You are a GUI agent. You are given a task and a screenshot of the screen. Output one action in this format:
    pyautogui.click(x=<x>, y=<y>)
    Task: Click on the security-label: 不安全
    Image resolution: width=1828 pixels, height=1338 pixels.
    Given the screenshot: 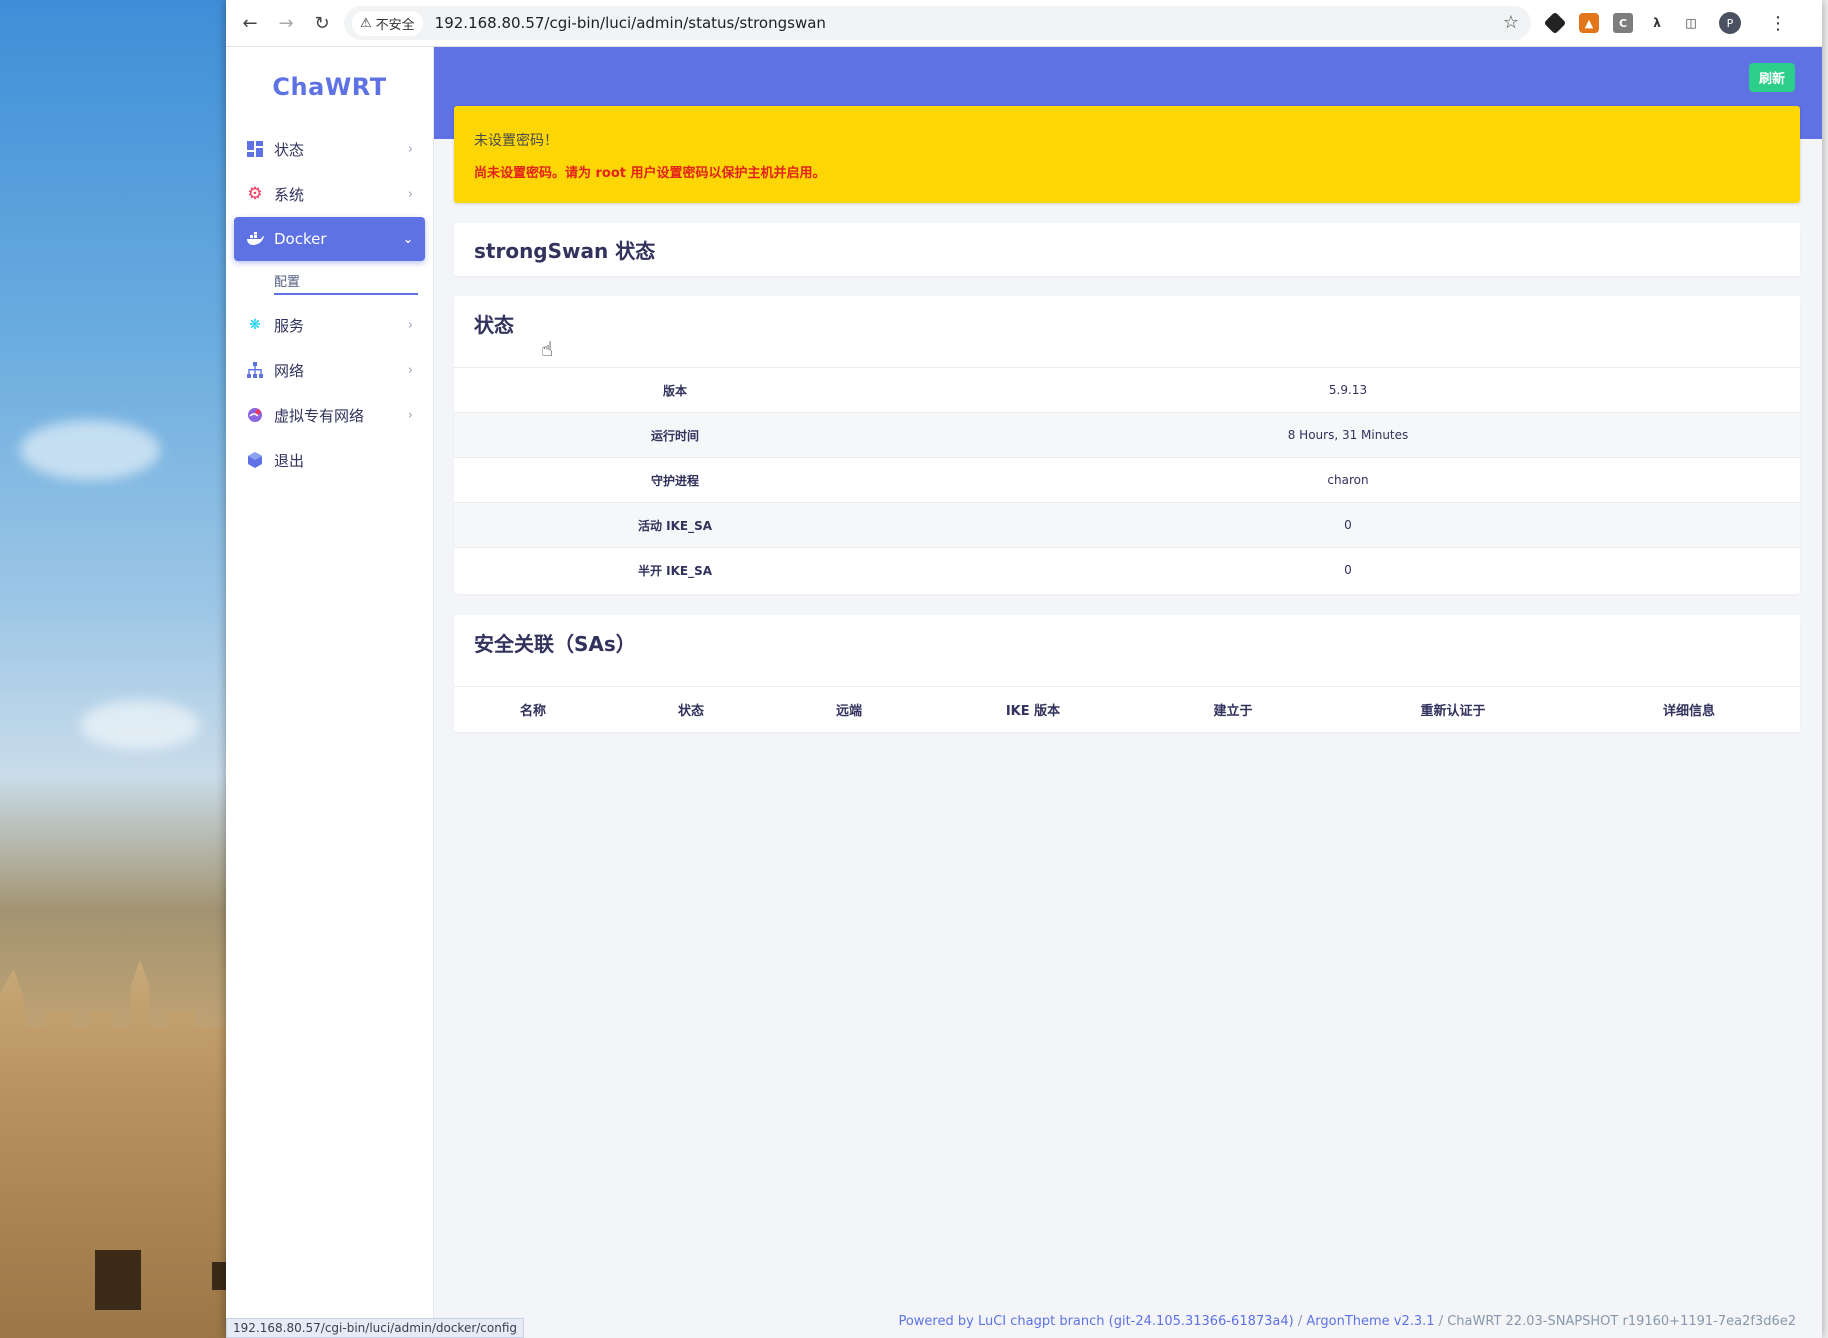 What is the action you would take?
    pyautogui.click(x=395, y=25)
    